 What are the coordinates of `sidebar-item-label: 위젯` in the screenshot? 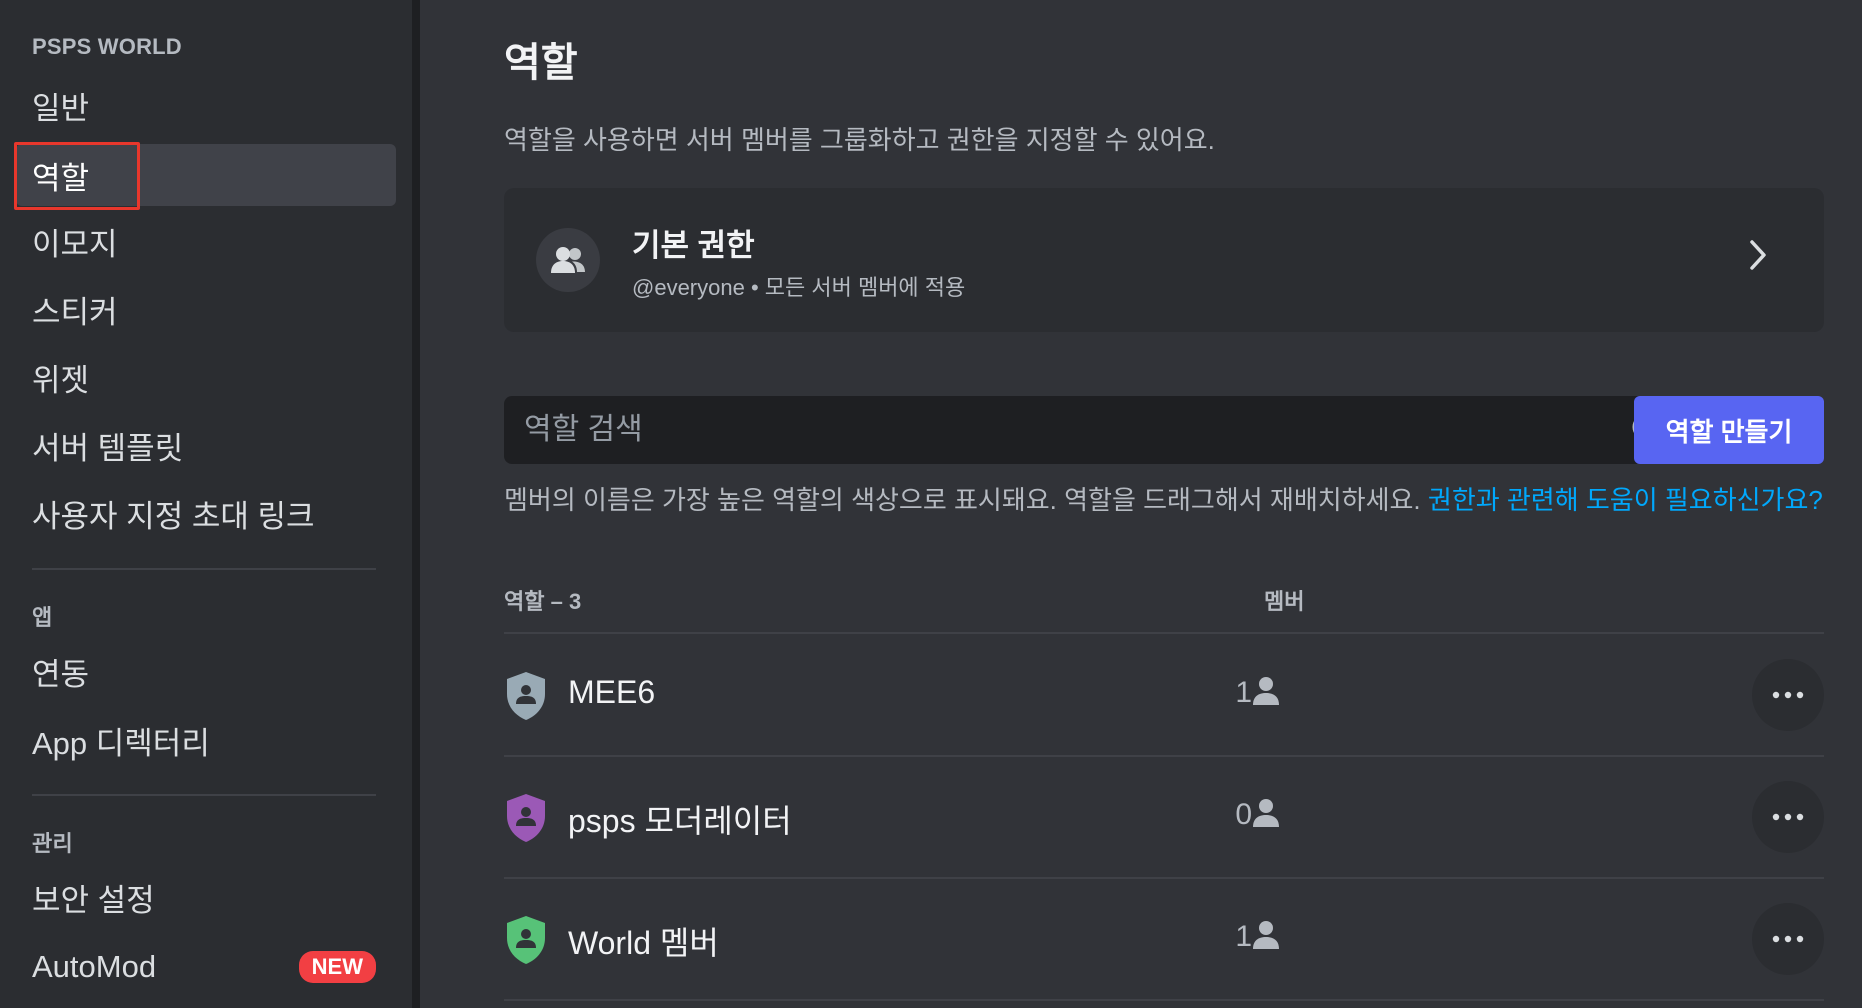 It's located at (61, 380).